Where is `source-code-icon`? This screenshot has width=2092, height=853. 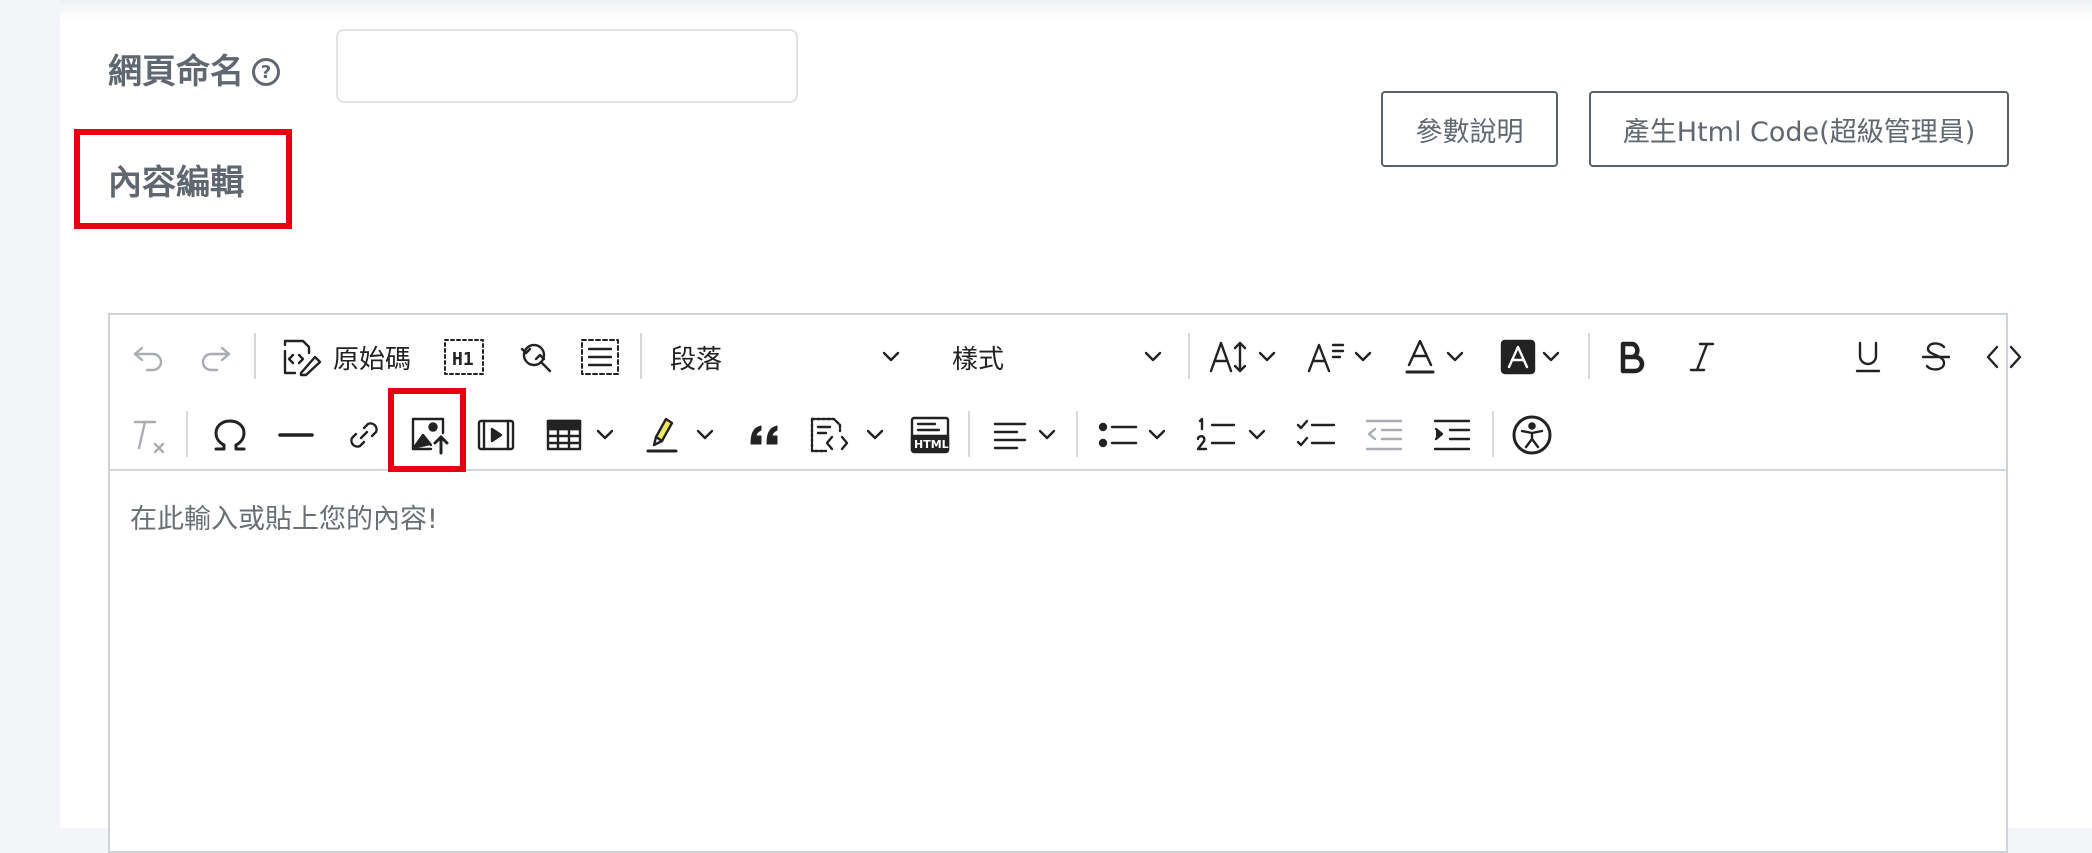 source-code-icon is located at coordinates (302, 357).